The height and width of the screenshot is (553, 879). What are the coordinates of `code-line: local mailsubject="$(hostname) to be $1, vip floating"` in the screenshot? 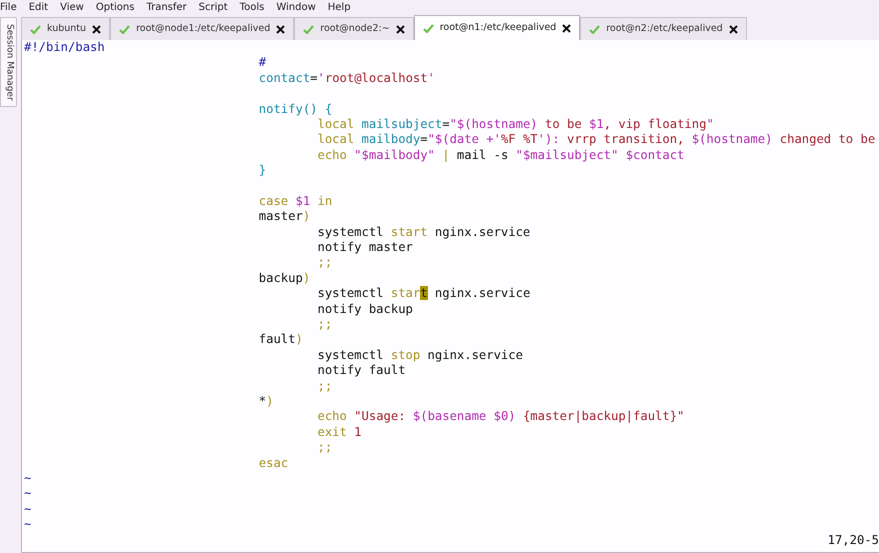 It's located at (515, 124).